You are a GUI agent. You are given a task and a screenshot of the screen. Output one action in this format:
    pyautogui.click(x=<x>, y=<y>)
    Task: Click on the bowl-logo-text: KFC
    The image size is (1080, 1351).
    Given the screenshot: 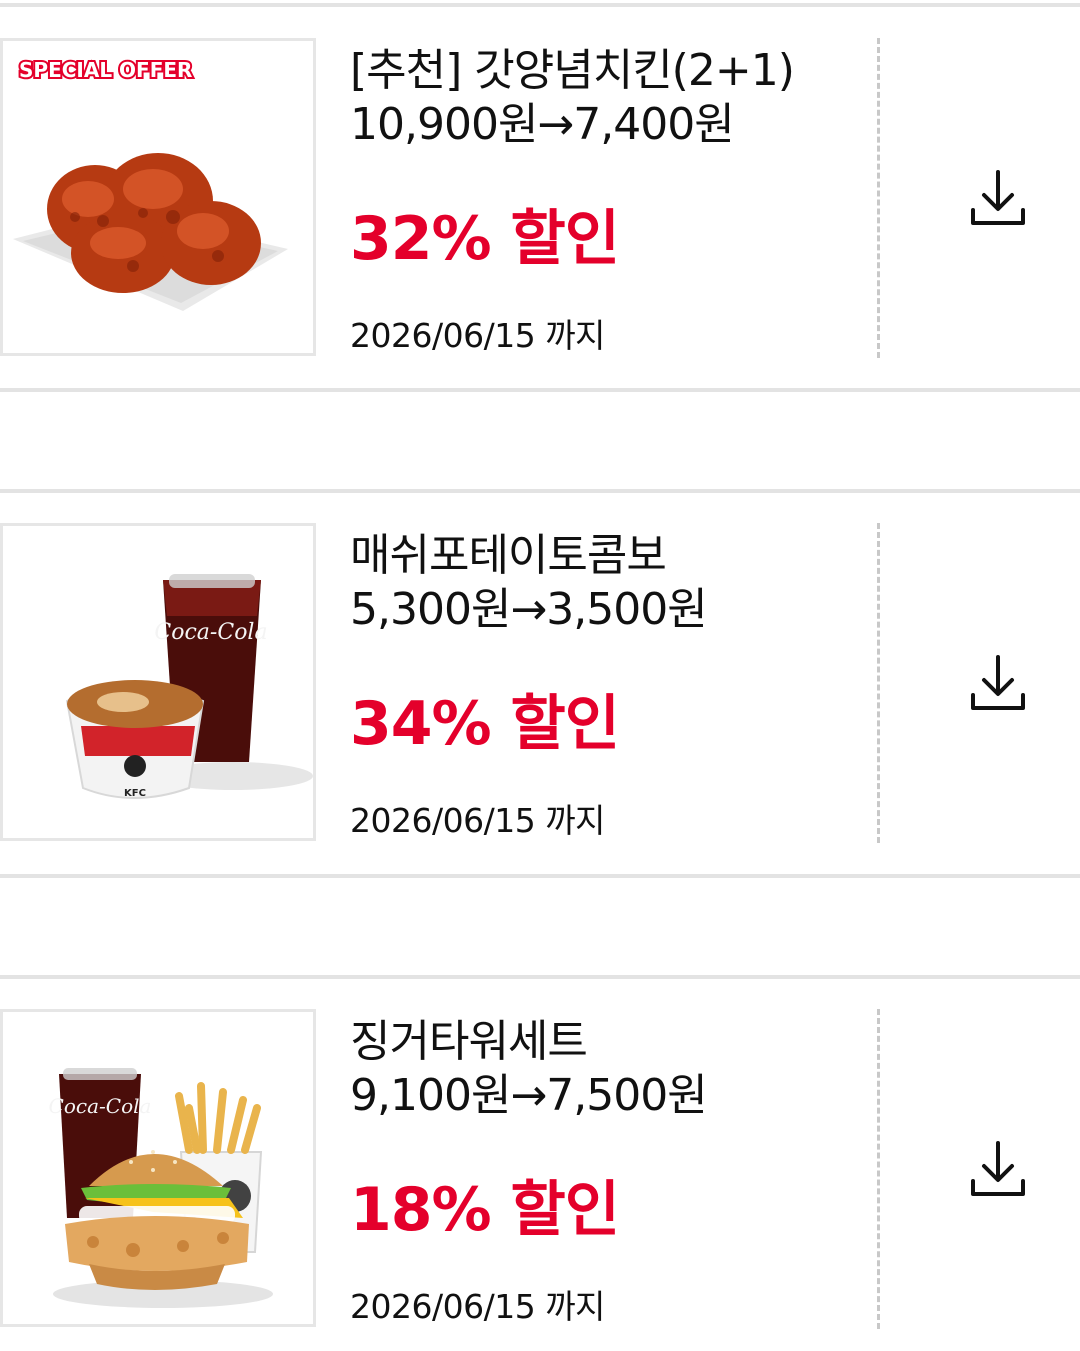 What is the action you would take?
    pyautogui.click(x=135, y=793)
    